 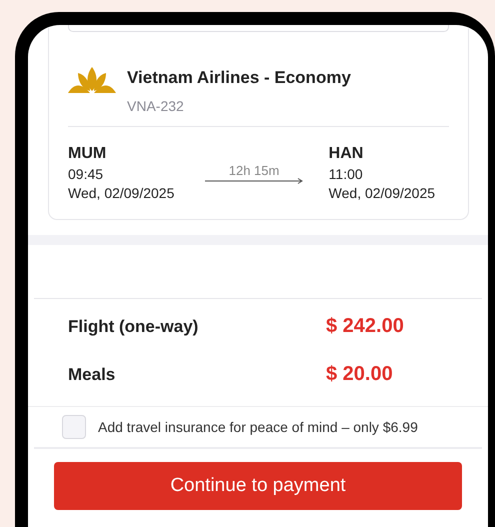 I want to click on flight-code: VNA-232, so click(x=156, y=106).